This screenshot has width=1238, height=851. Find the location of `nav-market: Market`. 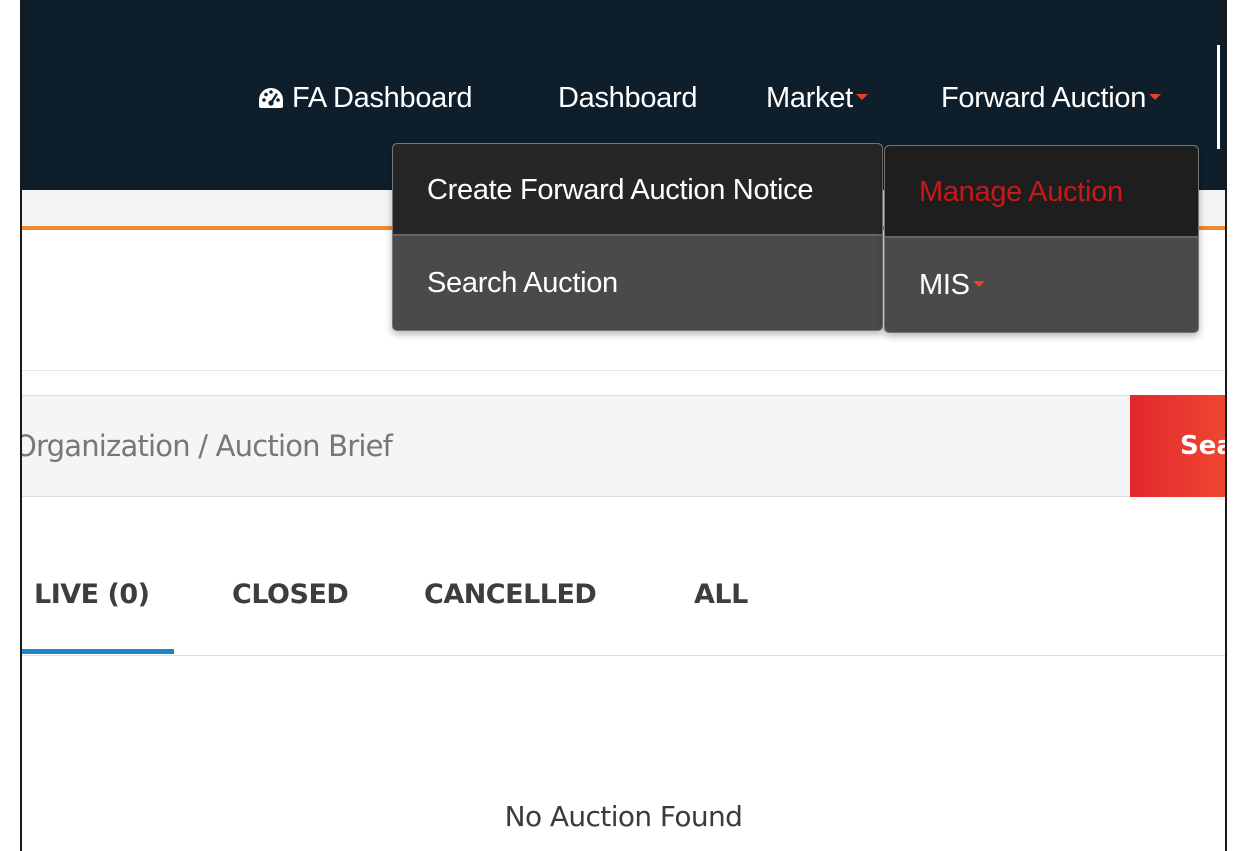

nav-market: Market is located at coordinates (817, 98).